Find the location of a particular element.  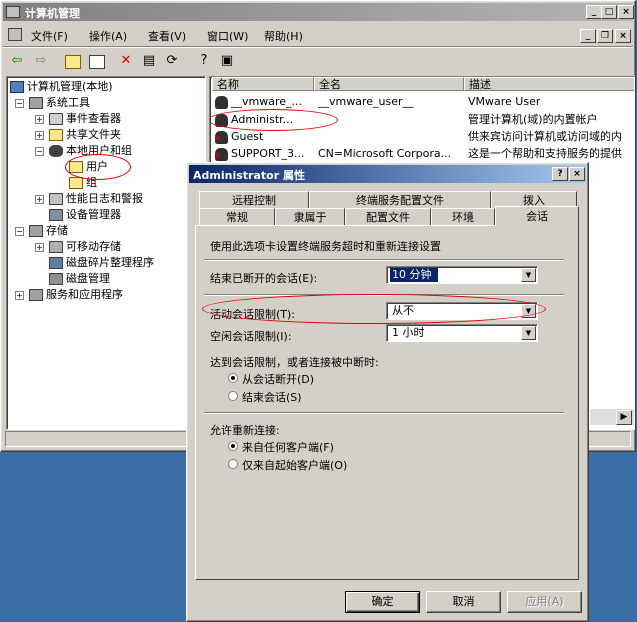

tab-terminal-services-profile: 终端服务配置文件 is located at coordinates (400, 199).